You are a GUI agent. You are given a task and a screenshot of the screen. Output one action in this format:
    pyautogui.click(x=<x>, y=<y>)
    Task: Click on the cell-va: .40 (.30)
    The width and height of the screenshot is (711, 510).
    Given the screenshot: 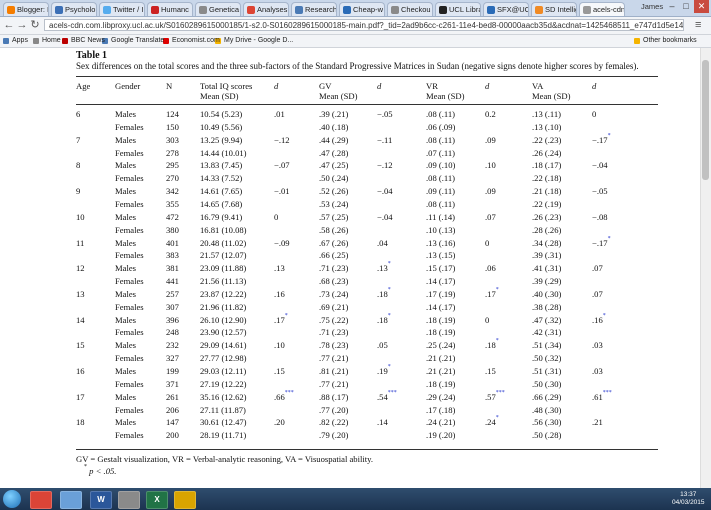 What is the action you would take?
    pyautogui.click(x=547, y=293)
    